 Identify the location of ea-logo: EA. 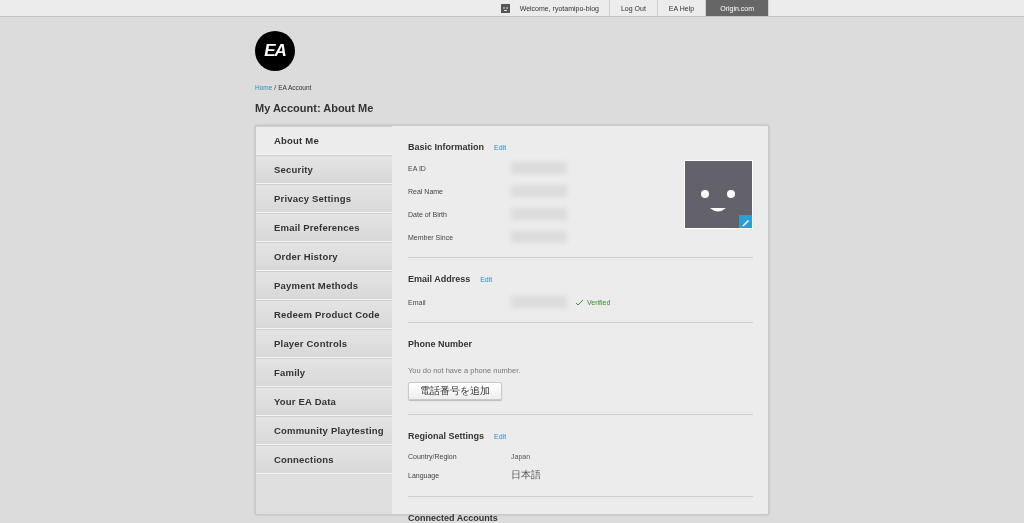
(275, 51).